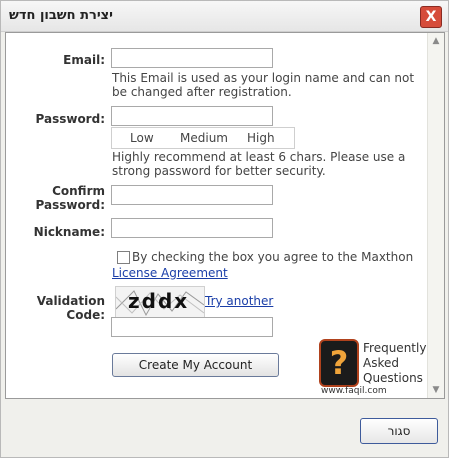  Describe the element at coordinates (123, 257) in the screenshot. I see `agreement-checkbox` at that location.